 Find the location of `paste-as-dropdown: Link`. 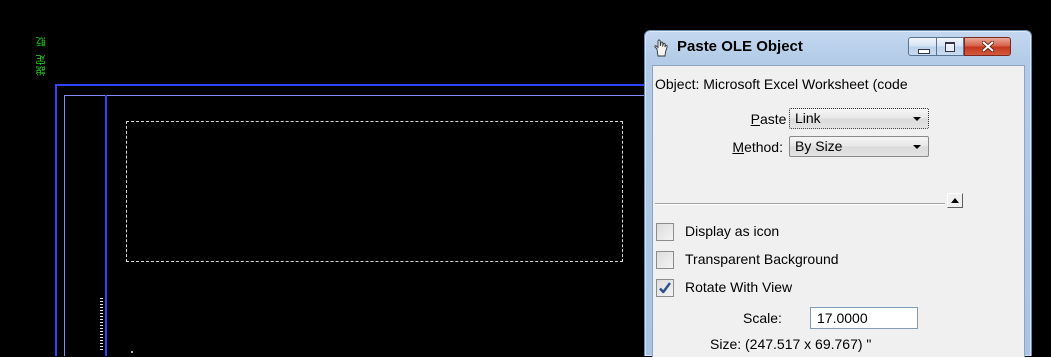

paste-as-dropdown: Link is located at coordinates (859, 118).